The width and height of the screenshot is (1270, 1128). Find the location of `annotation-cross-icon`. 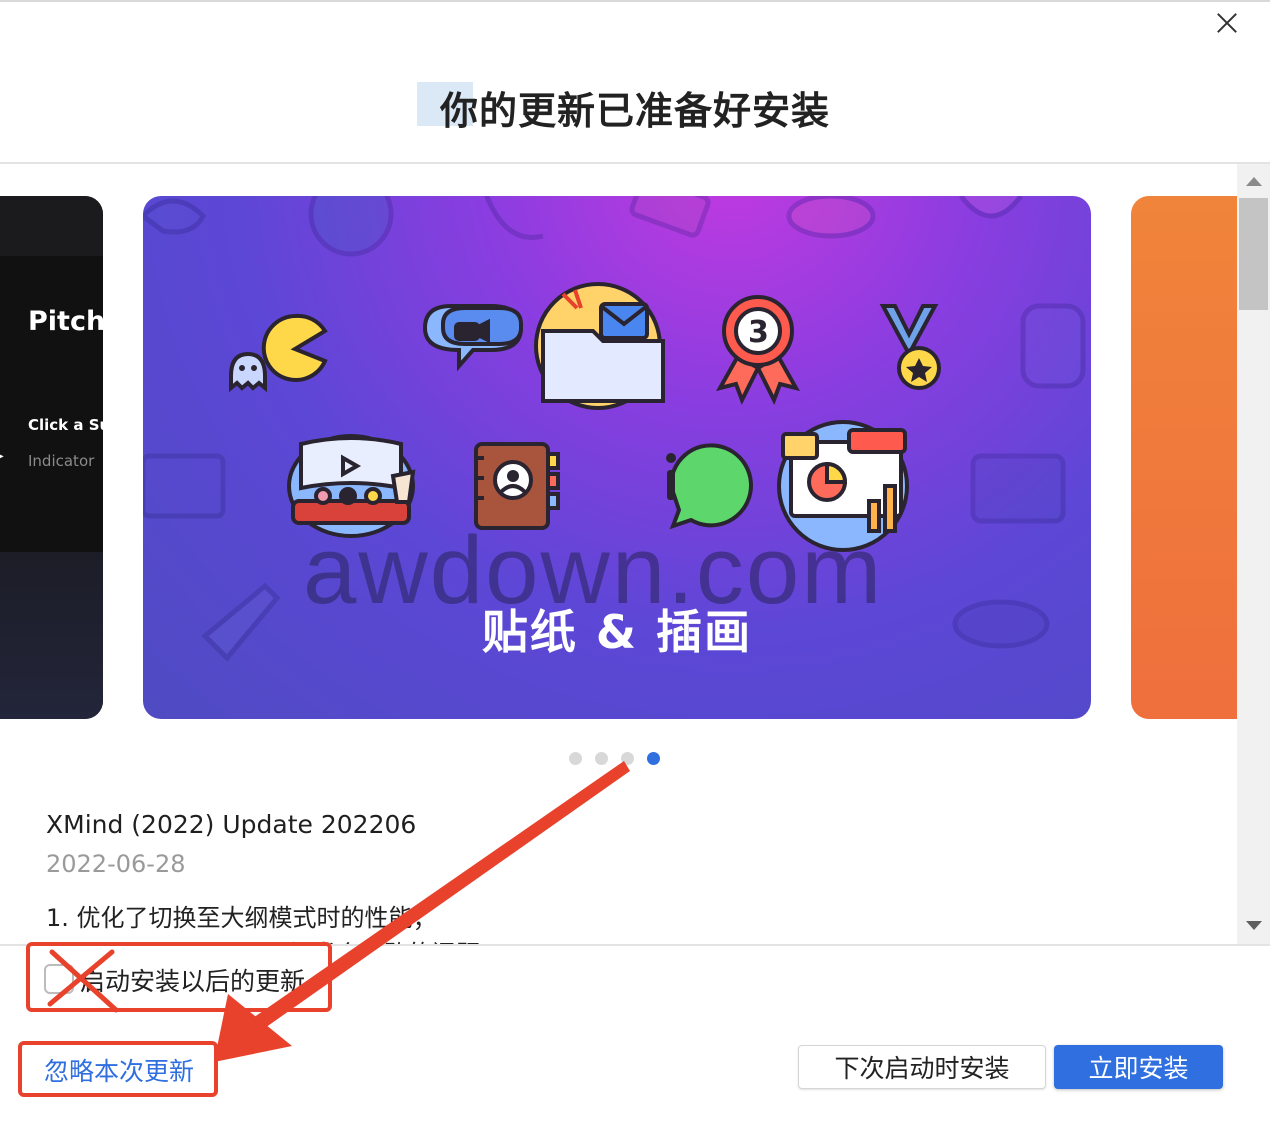

annotation-cross-icon is located at coordinates (83, 981).